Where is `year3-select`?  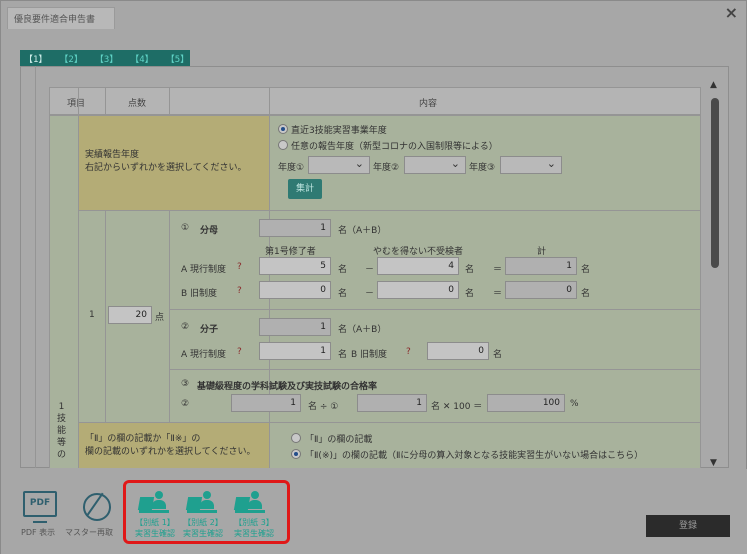
year3-select is located at coordinates (531, 165).